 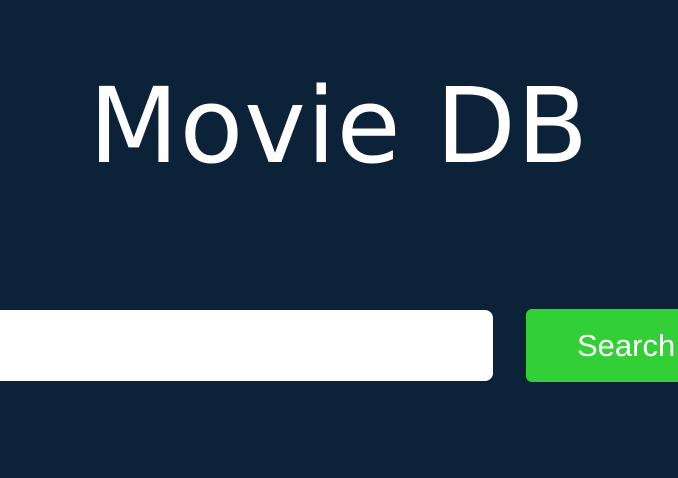 What do you see at coordinates (246, 345) in the screenshot?
I see `search-input` at bounding box center [246, 345].